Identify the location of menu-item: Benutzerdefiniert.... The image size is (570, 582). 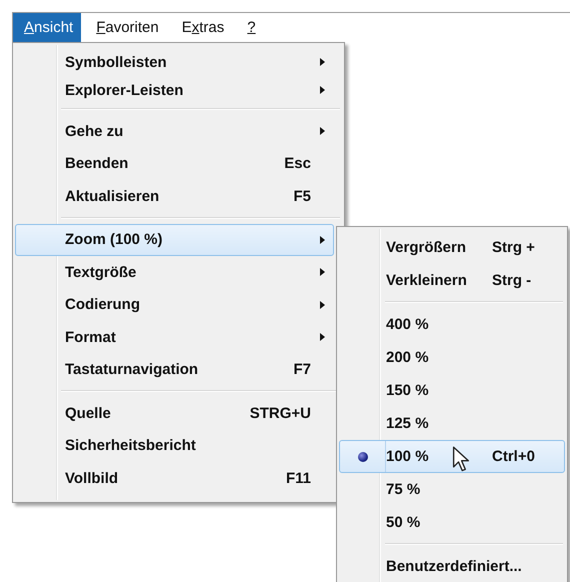
(452, 566).